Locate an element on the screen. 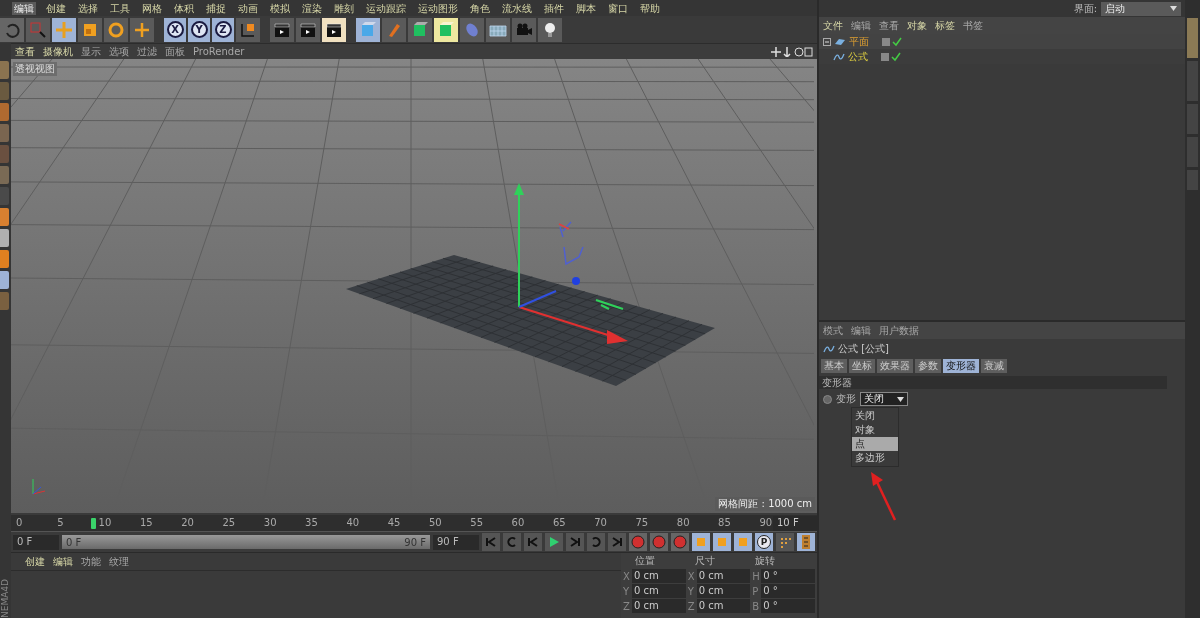 This screenshot has width=1200, height=618. viewport-navigation-icon is located at coordinates (792, 51).